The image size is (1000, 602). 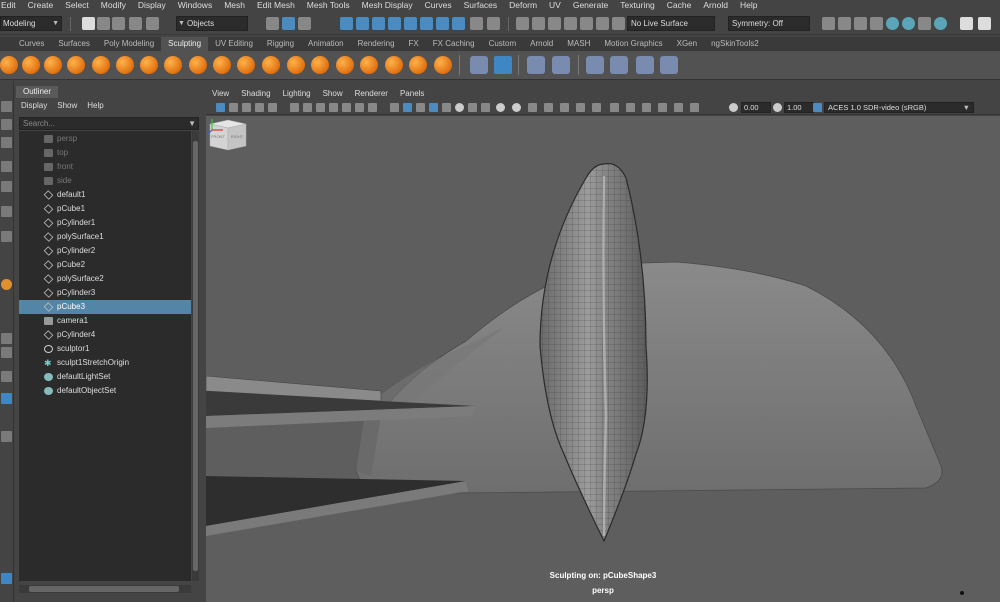 What do you see at coordinates (443, 65) in the screenshot?
I see `mask-tool-icon` at bounding box center [443, 65].